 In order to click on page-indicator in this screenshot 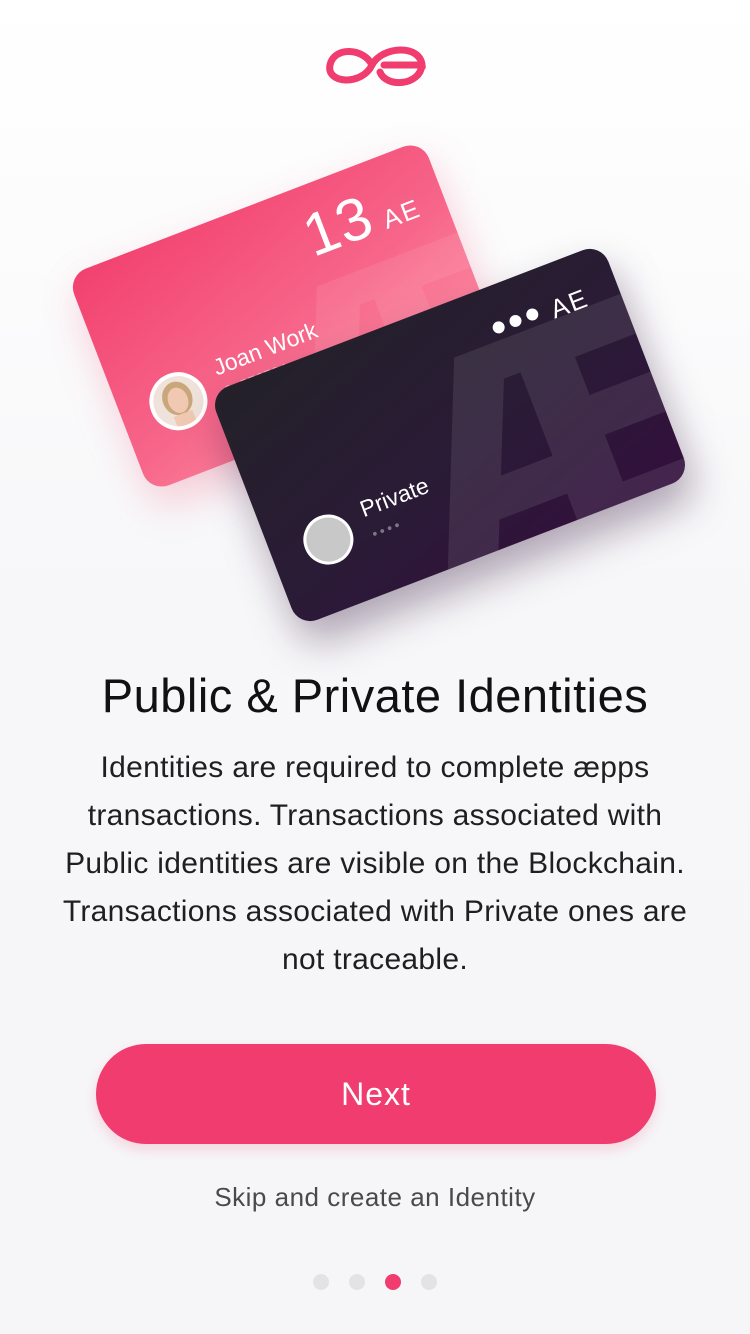, I will do `click(375, 1282)`.